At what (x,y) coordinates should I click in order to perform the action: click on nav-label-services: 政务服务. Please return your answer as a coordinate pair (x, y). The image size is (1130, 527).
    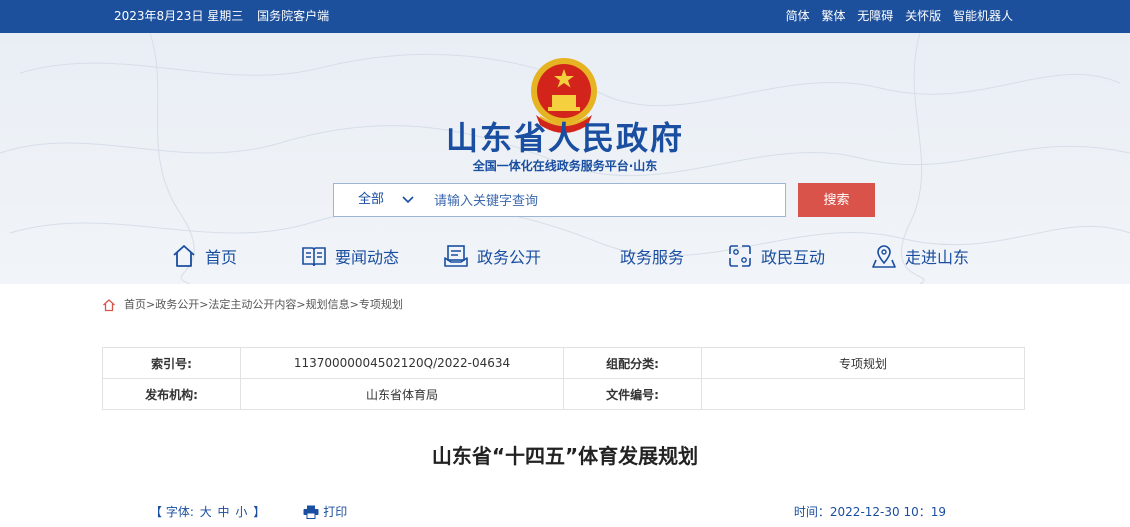
    Looking at the image, I should click on (652, 257).